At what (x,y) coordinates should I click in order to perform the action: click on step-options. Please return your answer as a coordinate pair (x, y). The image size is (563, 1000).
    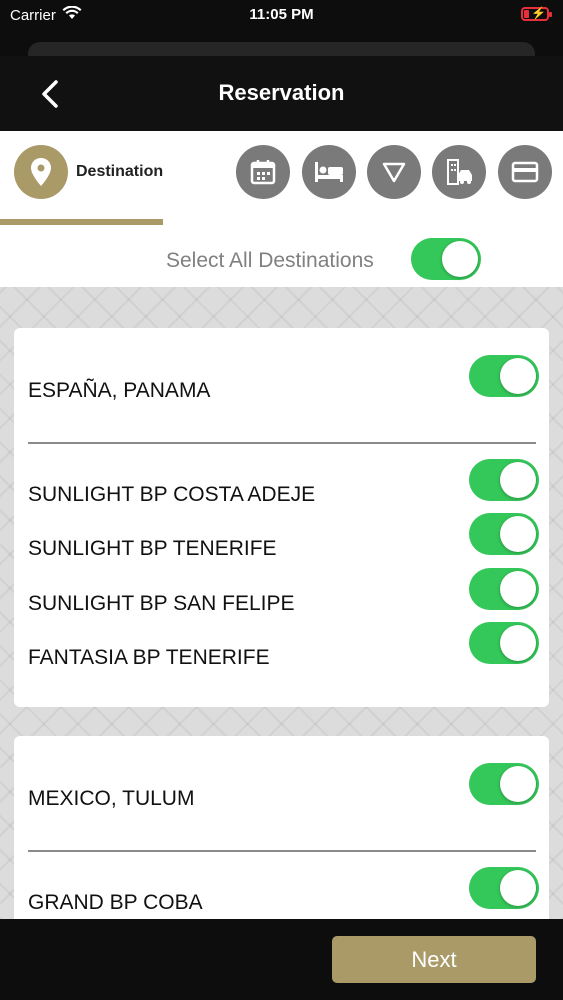
    Looking at the image, I should click on (394, 172).